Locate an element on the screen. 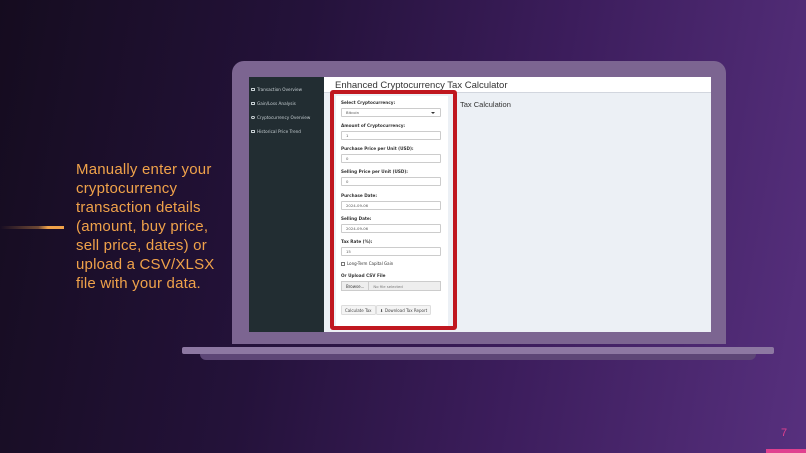 Image resolution: width=806 pixels, height=453 pixels. sidebar-item-cryptocurrency-overview: Cryptocurrency Overview is located at coordinates (280, 117).